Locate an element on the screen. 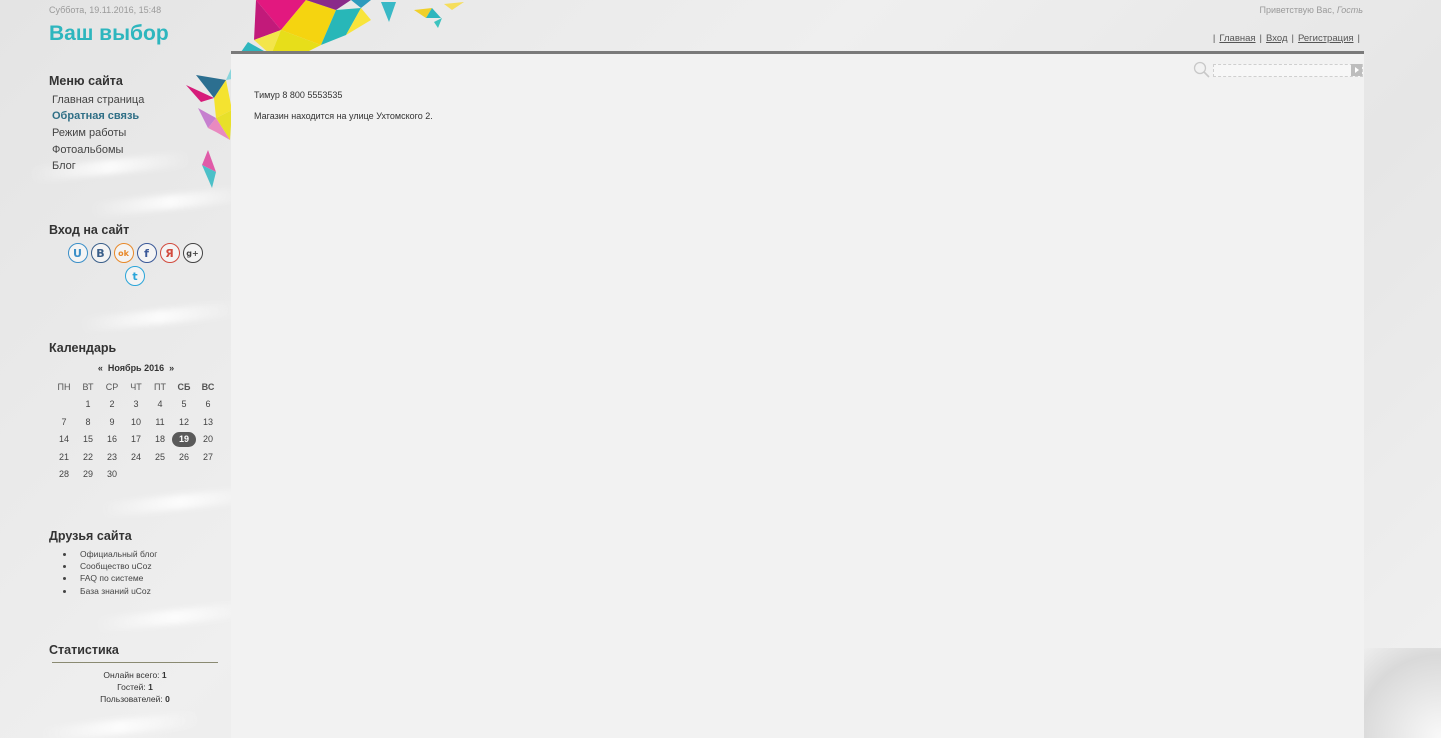 This screenshot has height=738, width=1441. menu-item-home: Главная страница is located at coordinates (98, 100).